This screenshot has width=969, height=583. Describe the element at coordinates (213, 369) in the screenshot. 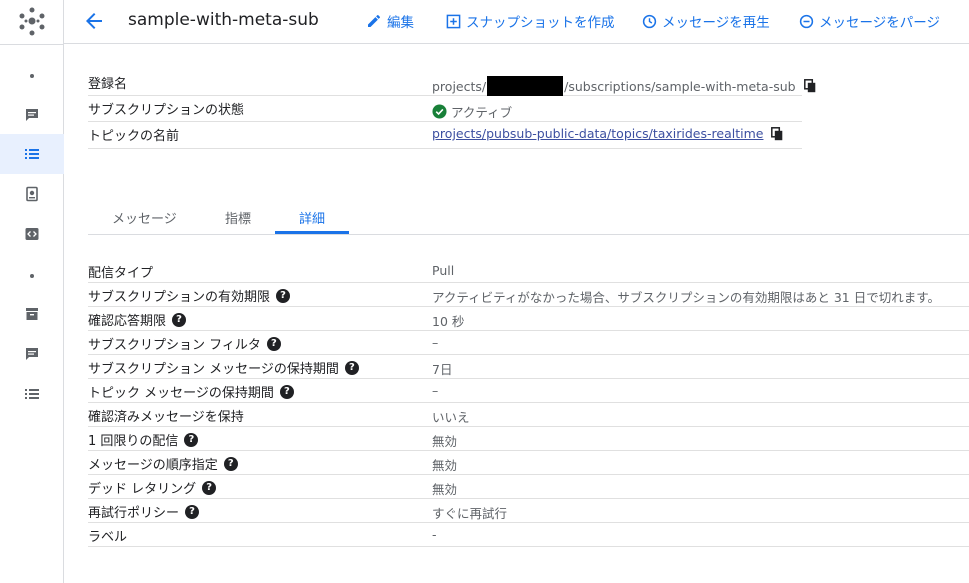

I see `details-key-text: サブスクリプション メッセージの保持期間` at that location.